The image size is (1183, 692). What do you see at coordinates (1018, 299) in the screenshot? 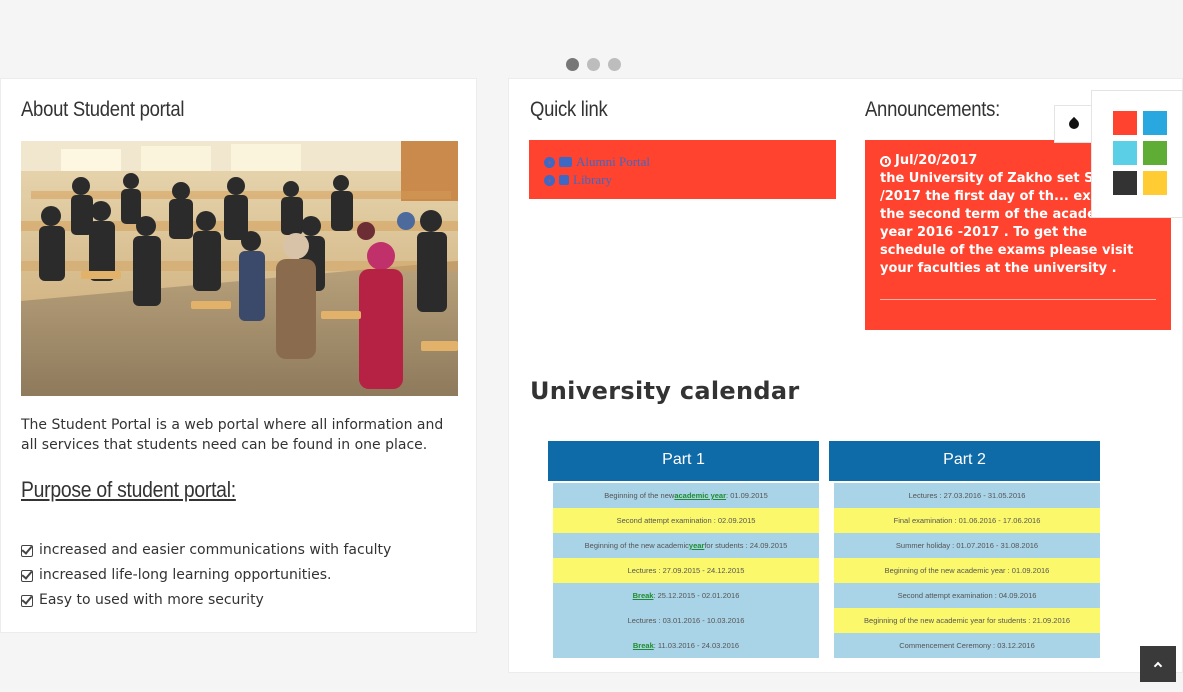
I see `divider` at bounding box center [1018, 299].